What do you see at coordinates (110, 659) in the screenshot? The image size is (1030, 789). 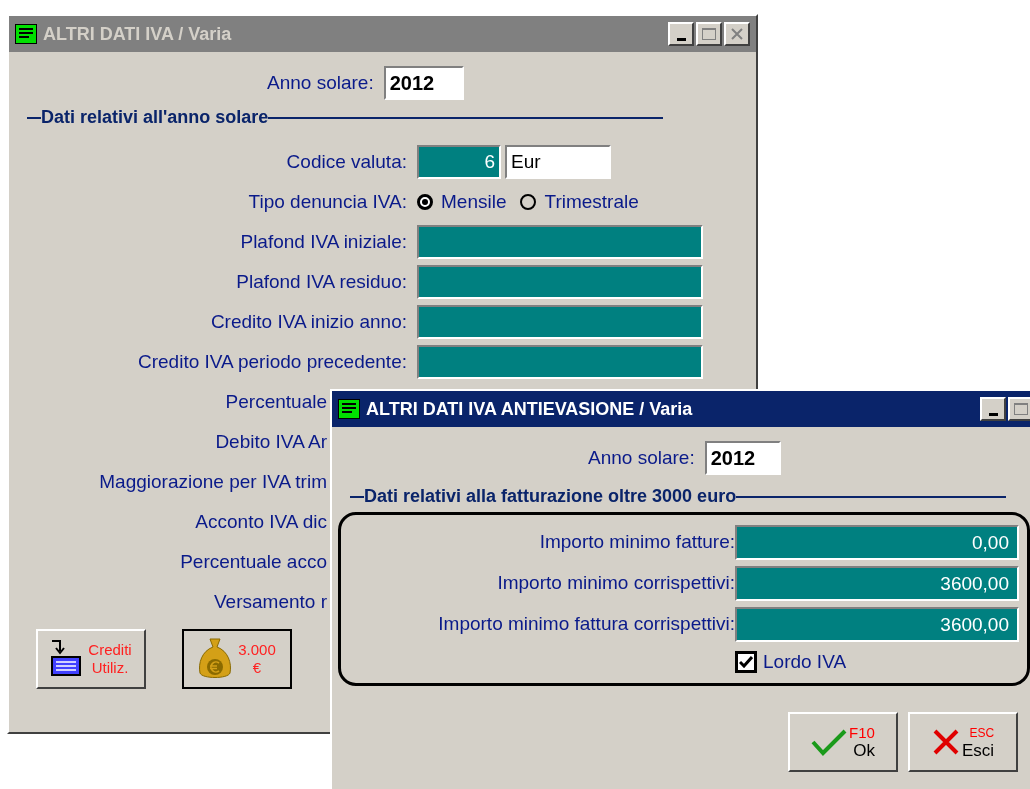 I see `button-label: Crediti Utiliz.` at bounding box center [110, 659].